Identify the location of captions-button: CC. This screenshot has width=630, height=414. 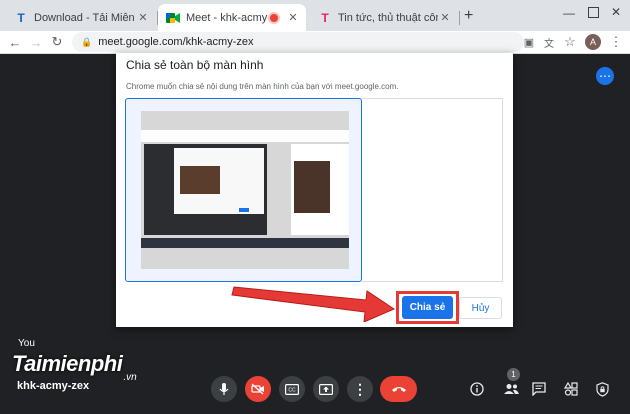
(292, 389).